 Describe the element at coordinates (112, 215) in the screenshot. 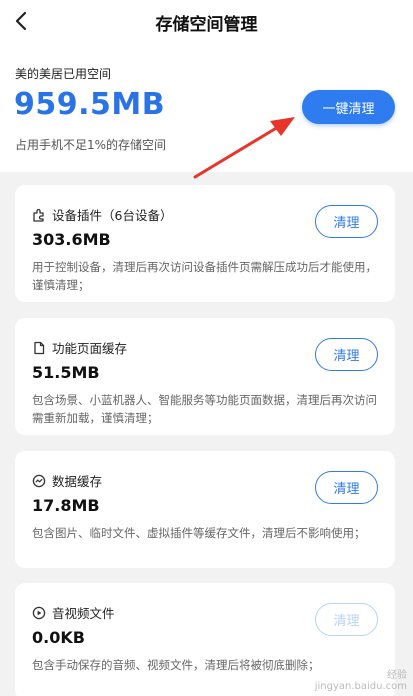

I see `card-title: 设备插件（6台设备）` at that location.